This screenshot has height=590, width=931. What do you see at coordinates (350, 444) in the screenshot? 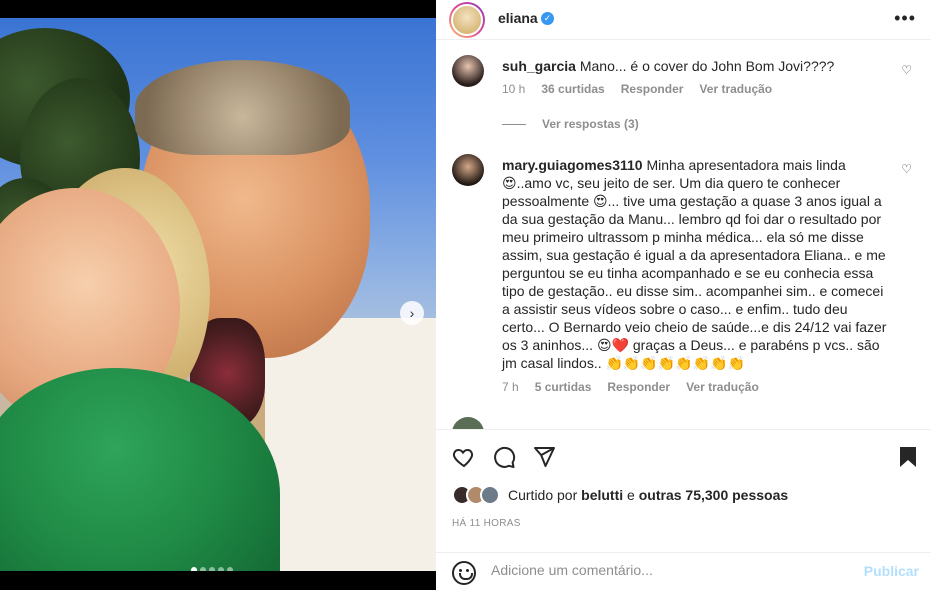
I see `man-shirt` at bounding box center [350, 444].